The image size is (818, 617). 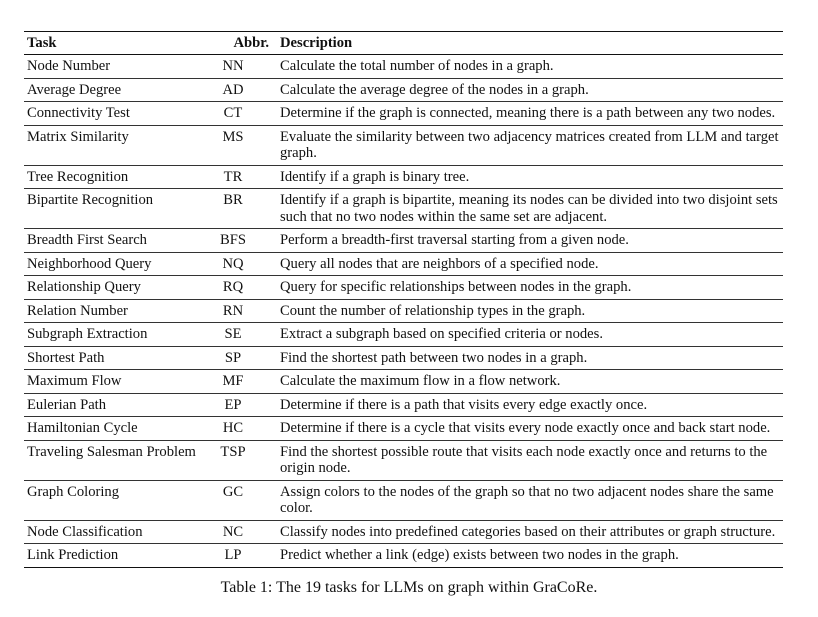 I want to click on header-task: Task, so click(x=42, y=42).